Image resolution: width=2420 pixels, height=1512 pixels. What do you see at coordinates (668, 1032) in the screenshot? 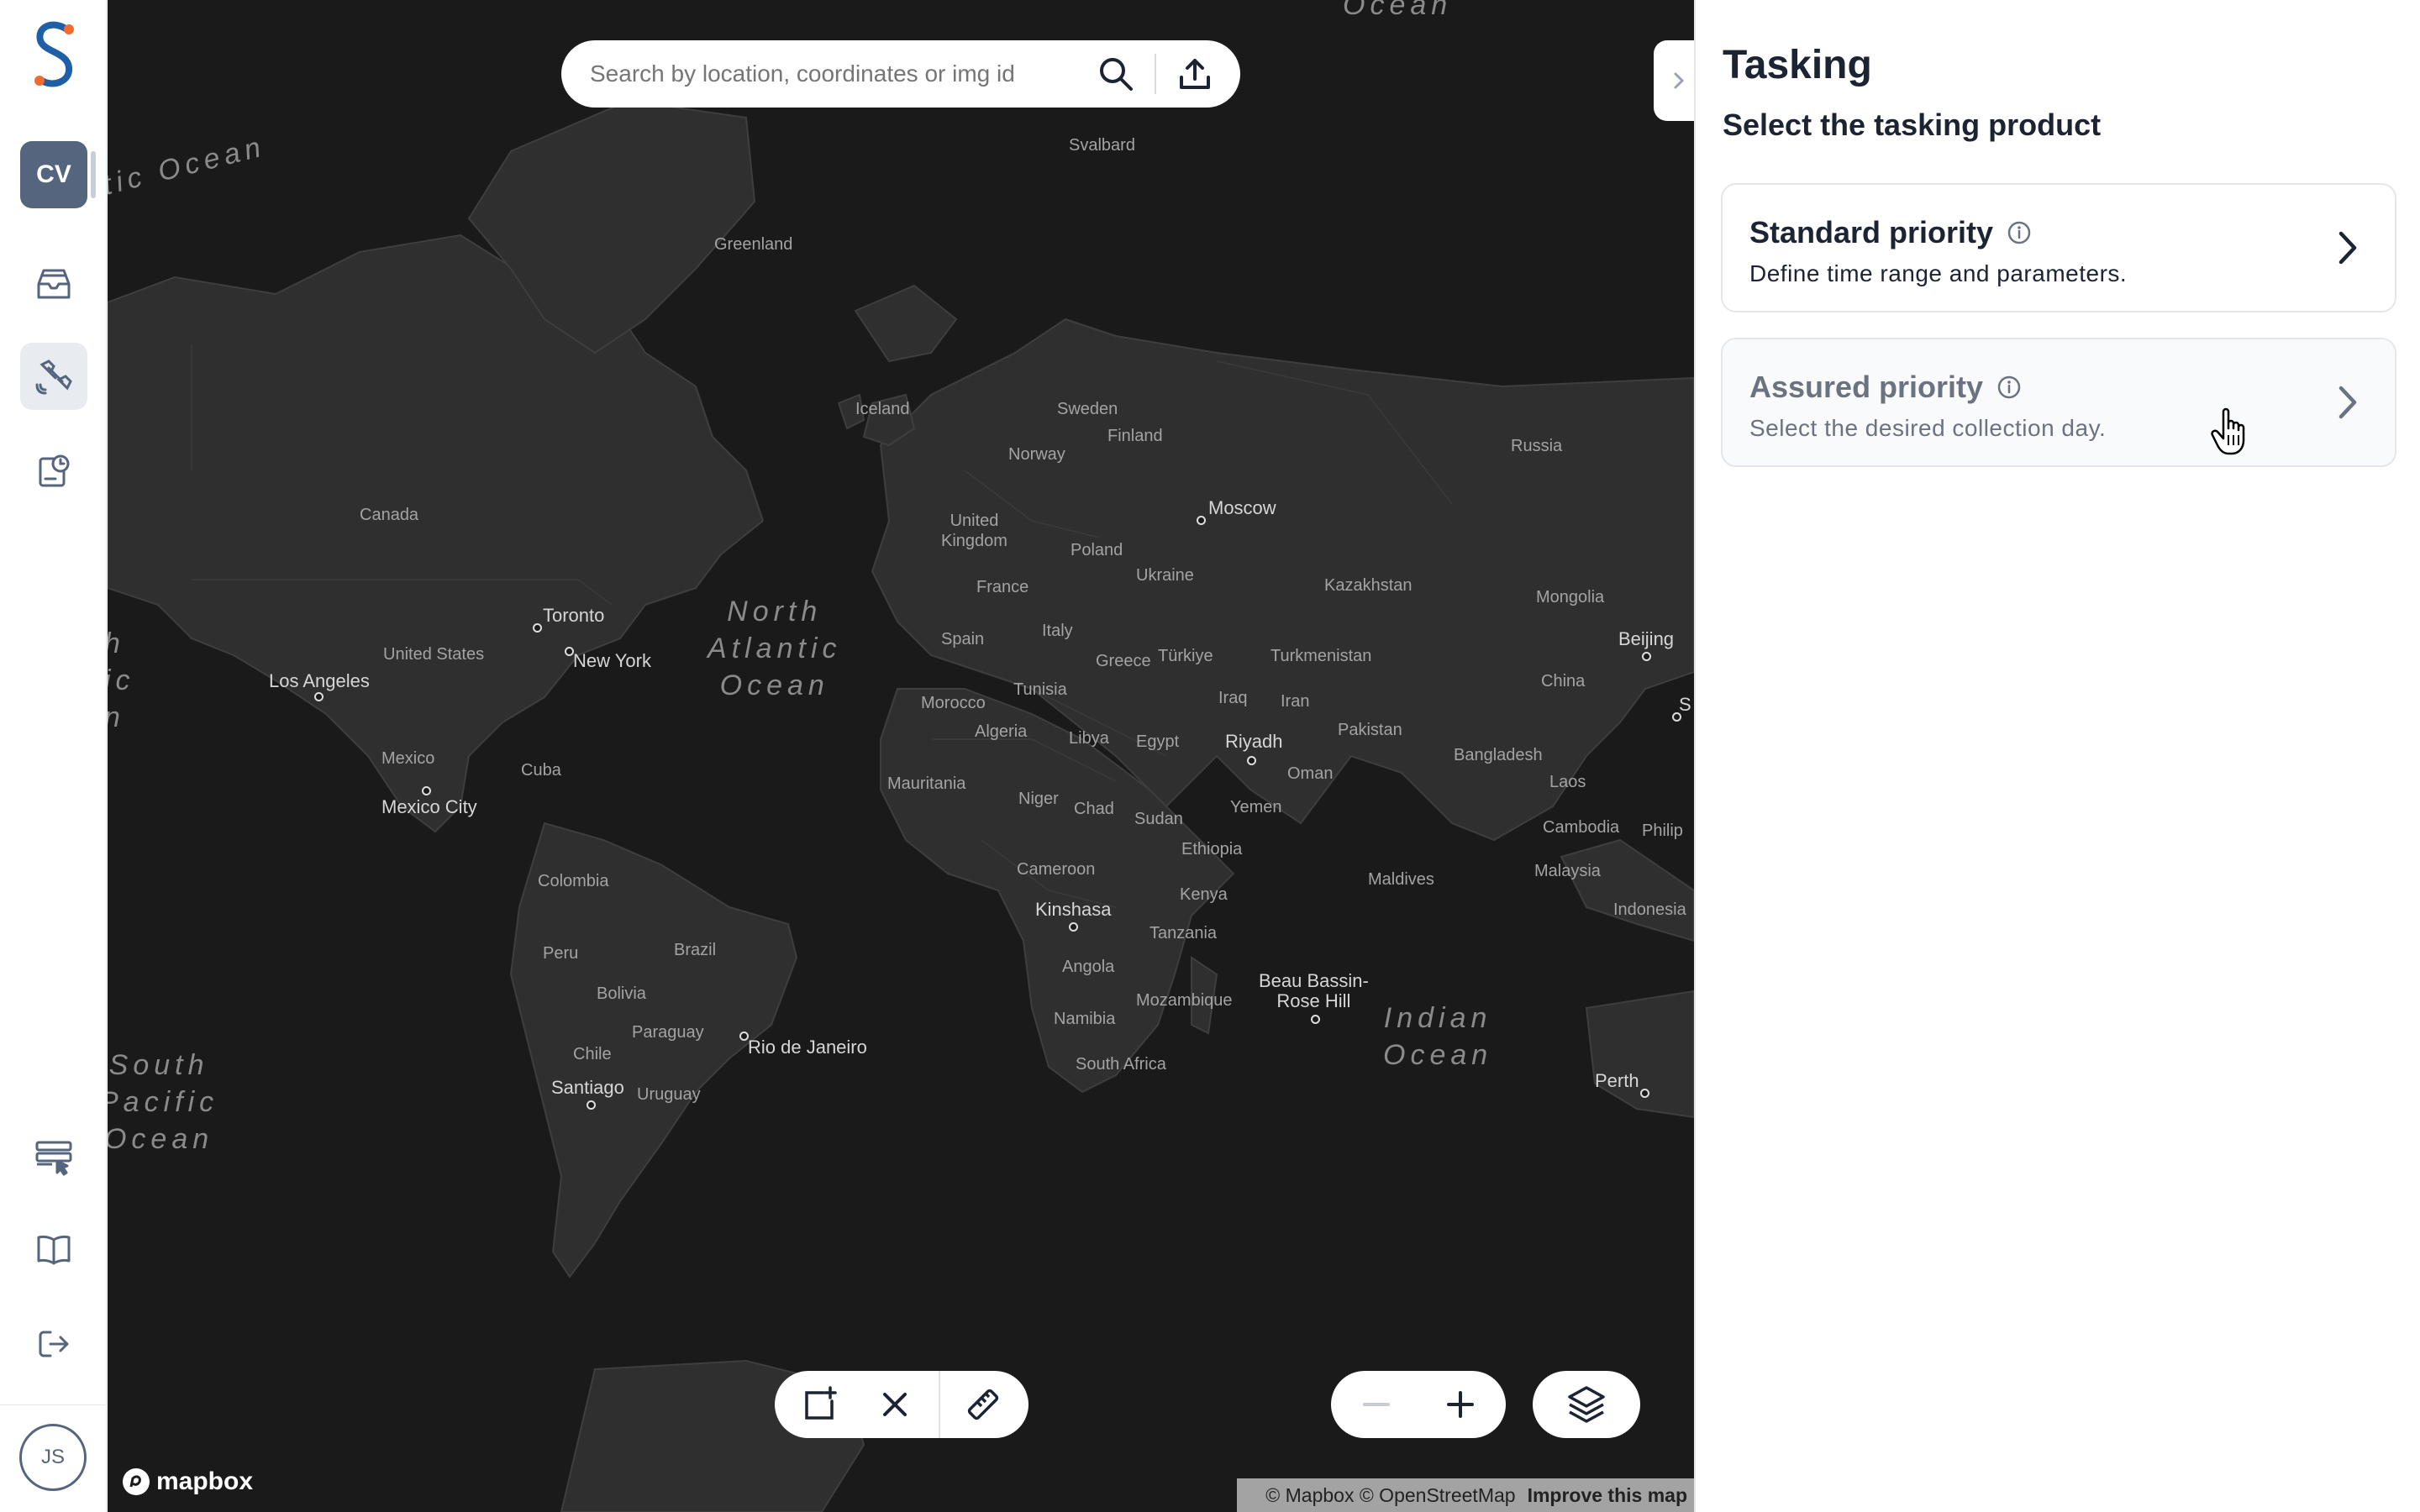
I see `map-label-paraguay: Paraguay` at bounding box center [668, 1032].